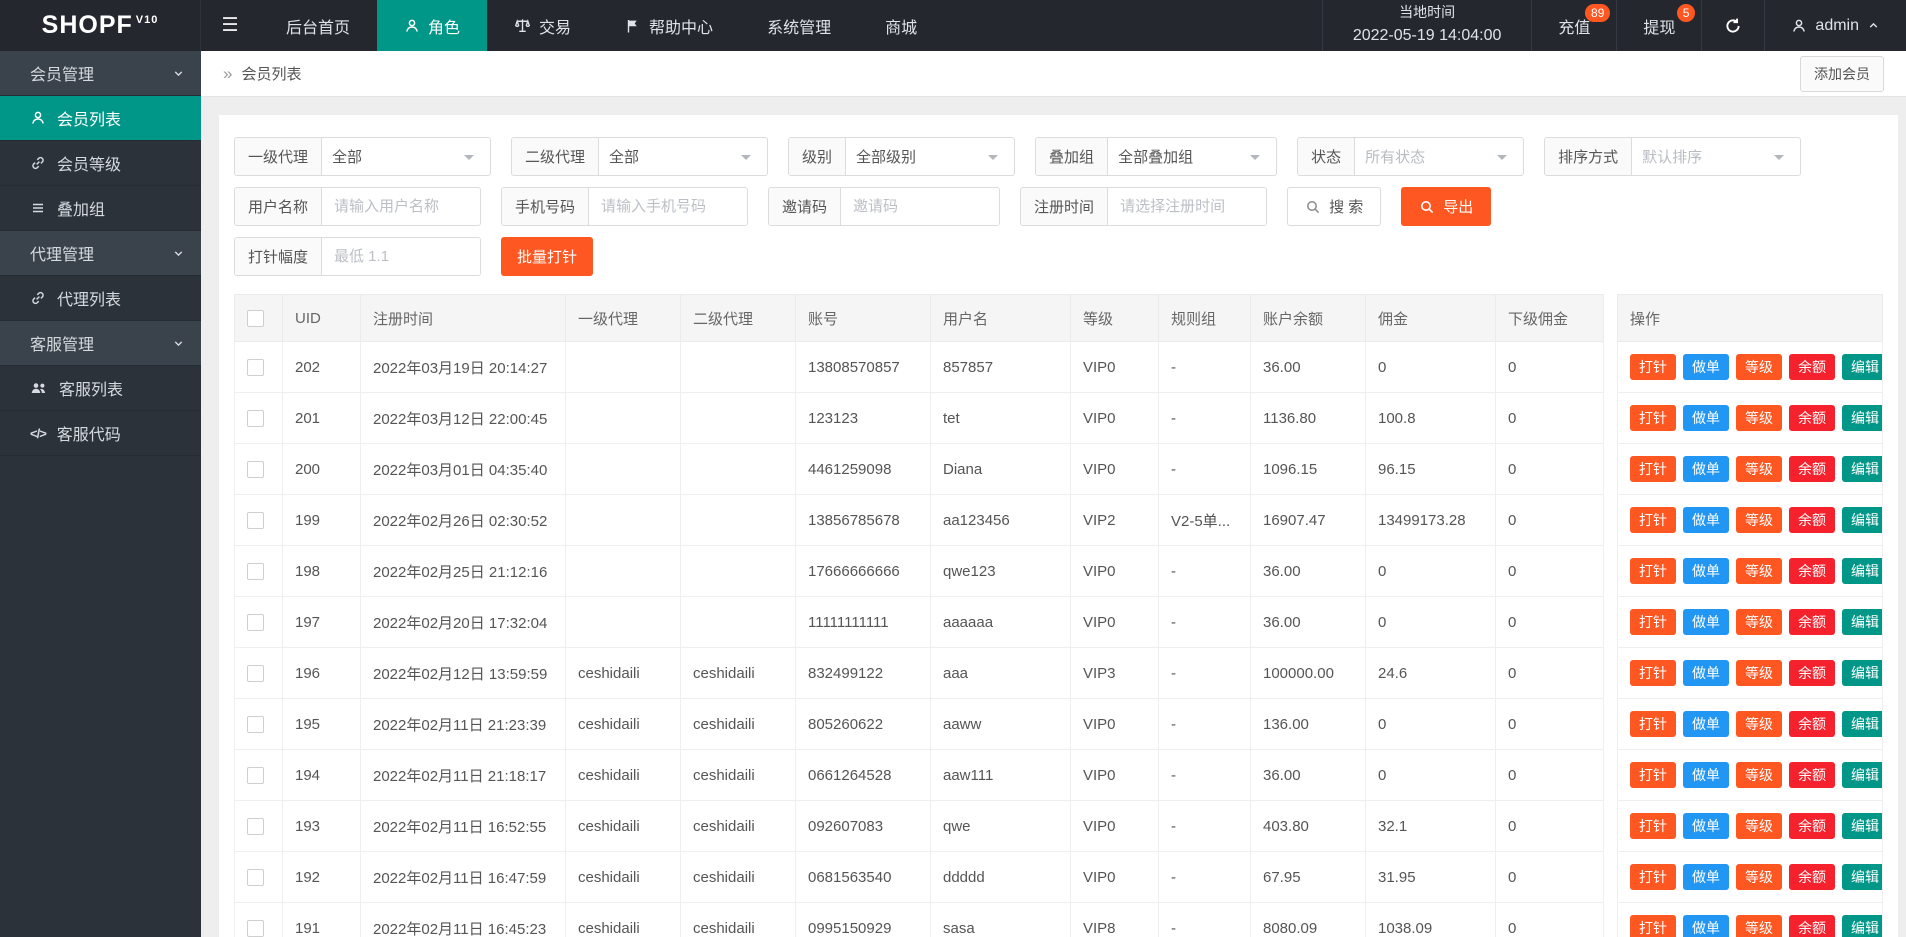 This screenshot has width=1906, height=937. Describe the element at coordinates (401, 256) in the screenshot. I see `inject-range-input` at that location.